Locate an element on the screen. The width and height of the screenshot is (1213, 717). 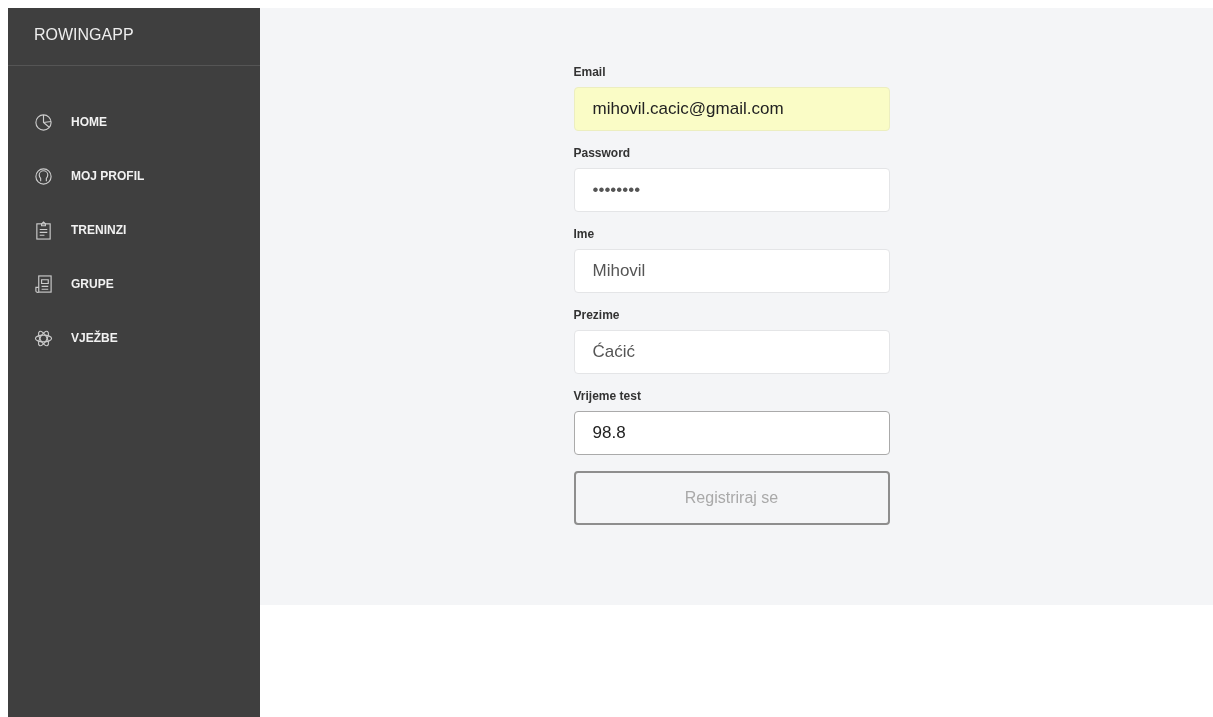
input-field: Ćaćić is located at coordinates (731, 352).